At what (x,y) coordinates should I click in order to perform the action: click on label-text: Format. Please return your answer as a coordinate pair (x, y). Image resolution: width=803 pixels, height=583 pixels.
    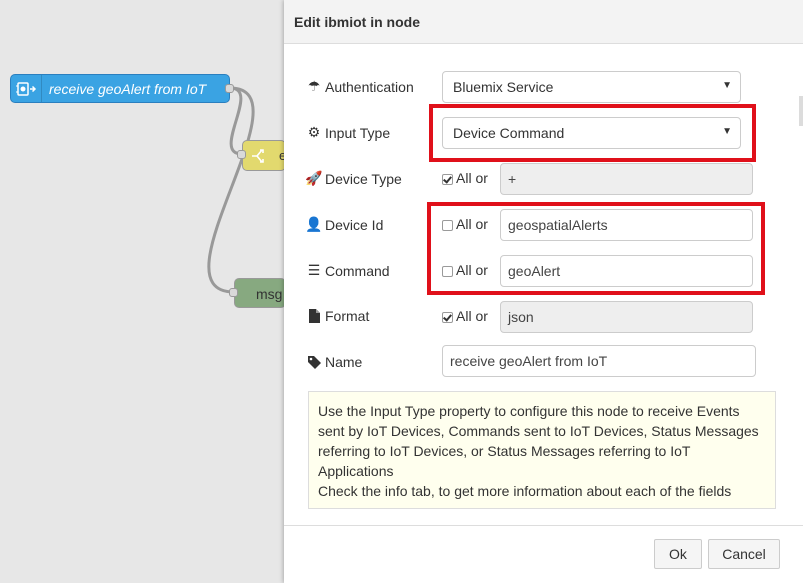
    Looking at the image, I should click on (347, 316).